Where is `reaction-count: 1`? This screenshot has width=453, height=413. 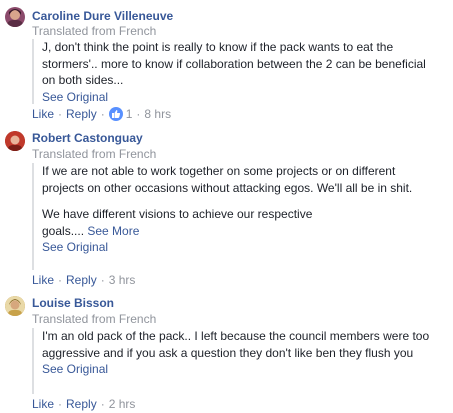 reaction-count: 1 is located at coordinates (129, 114).